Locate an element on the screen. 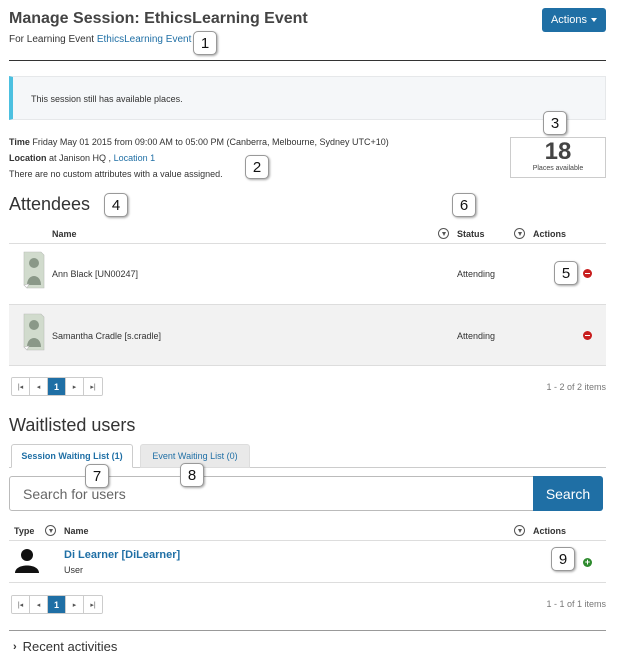 The width and height of the screenshot is (620, 669). recent-activities-toggle: › Recent activities is located at coordinates (65, 646).